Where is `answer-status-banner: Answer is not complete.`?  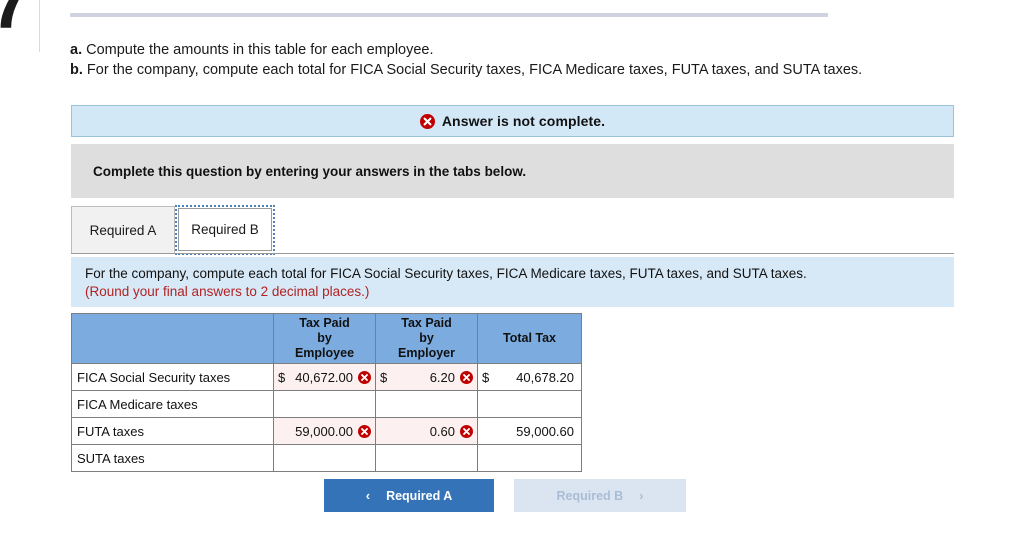
answer-status-banner: Answer is not complete. is located at coordinates (512, 121).